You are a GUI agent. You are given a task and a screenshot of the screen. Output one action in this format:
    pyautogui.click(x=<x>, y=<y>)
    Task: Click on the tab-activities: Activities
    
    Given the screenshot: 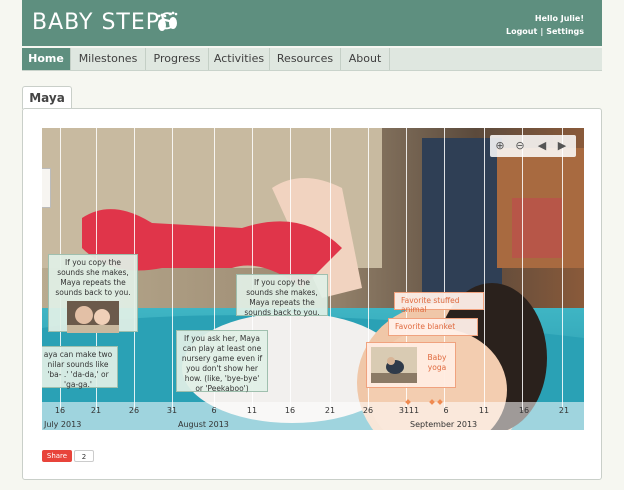 What is the action you would take?
    pyautogui.click(x=239, y=59)
    